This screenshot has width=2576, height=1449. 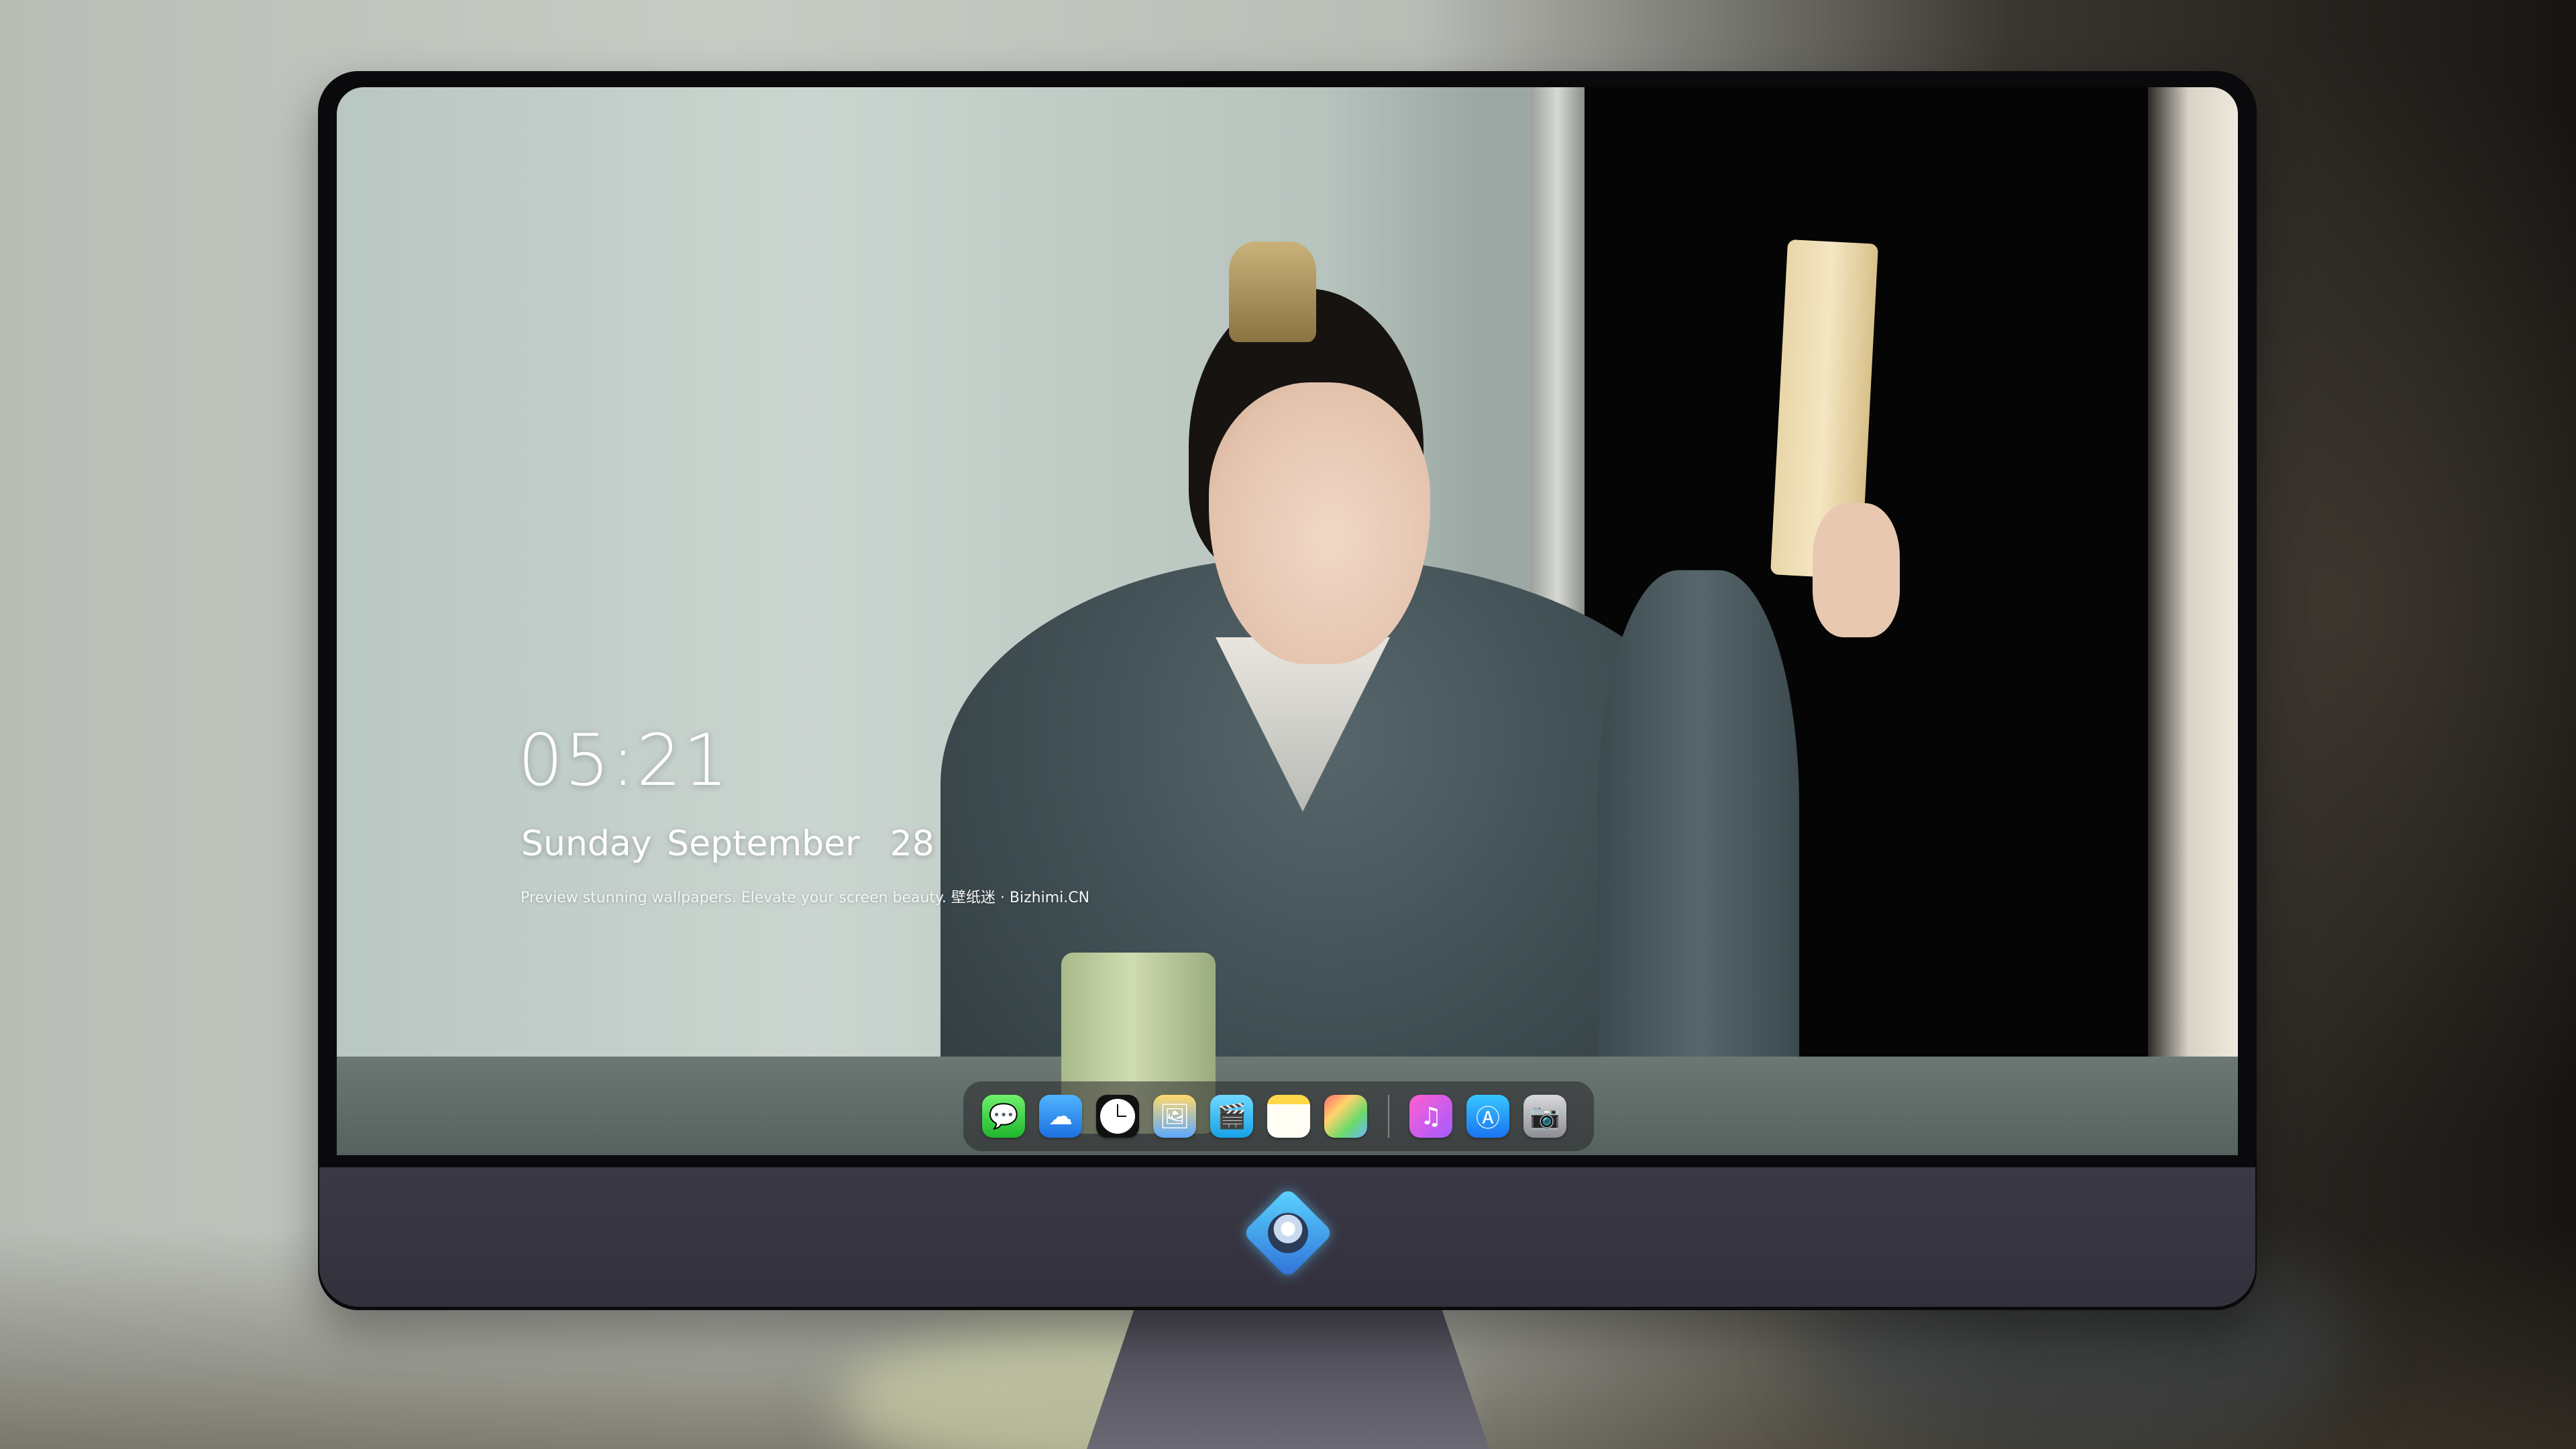 I want to click on wallpaper-figure-head, so click(x=1319, y=523).